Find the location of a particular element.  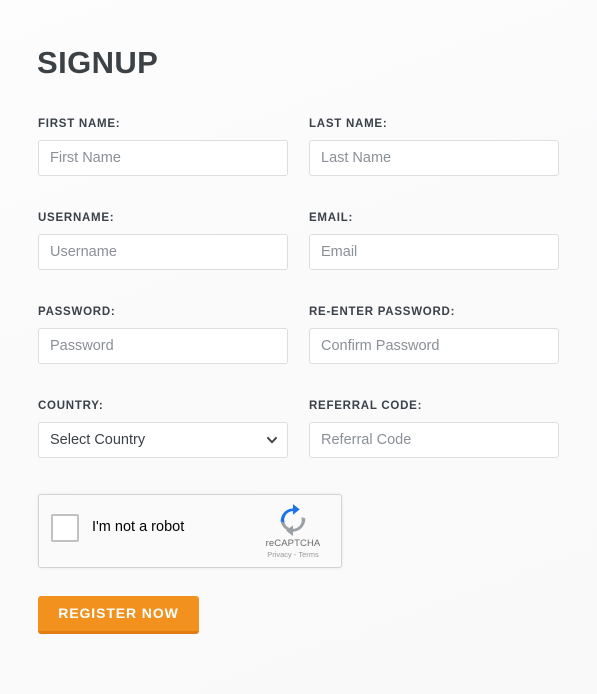

form-row-country: COUNTRY: Select Country REFERRAL CODE: is located at coordinates (298, 447).